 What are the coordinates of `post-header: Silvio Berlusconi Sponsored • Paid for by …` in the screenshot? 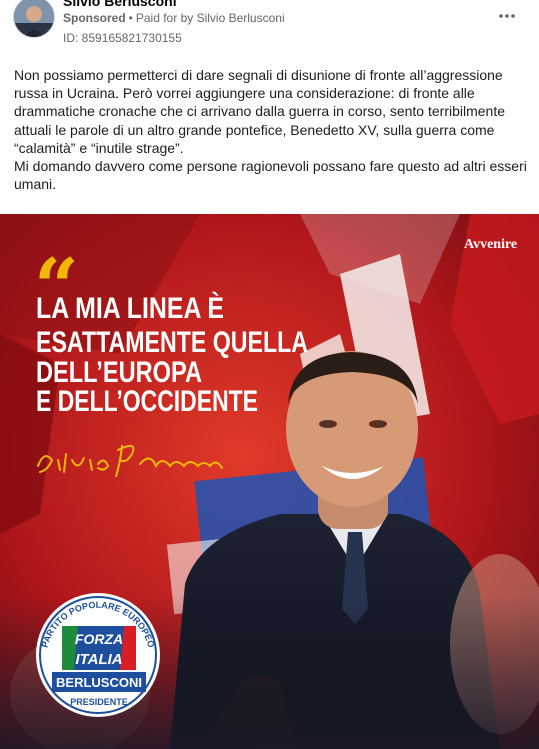 It's located at (269, 30).